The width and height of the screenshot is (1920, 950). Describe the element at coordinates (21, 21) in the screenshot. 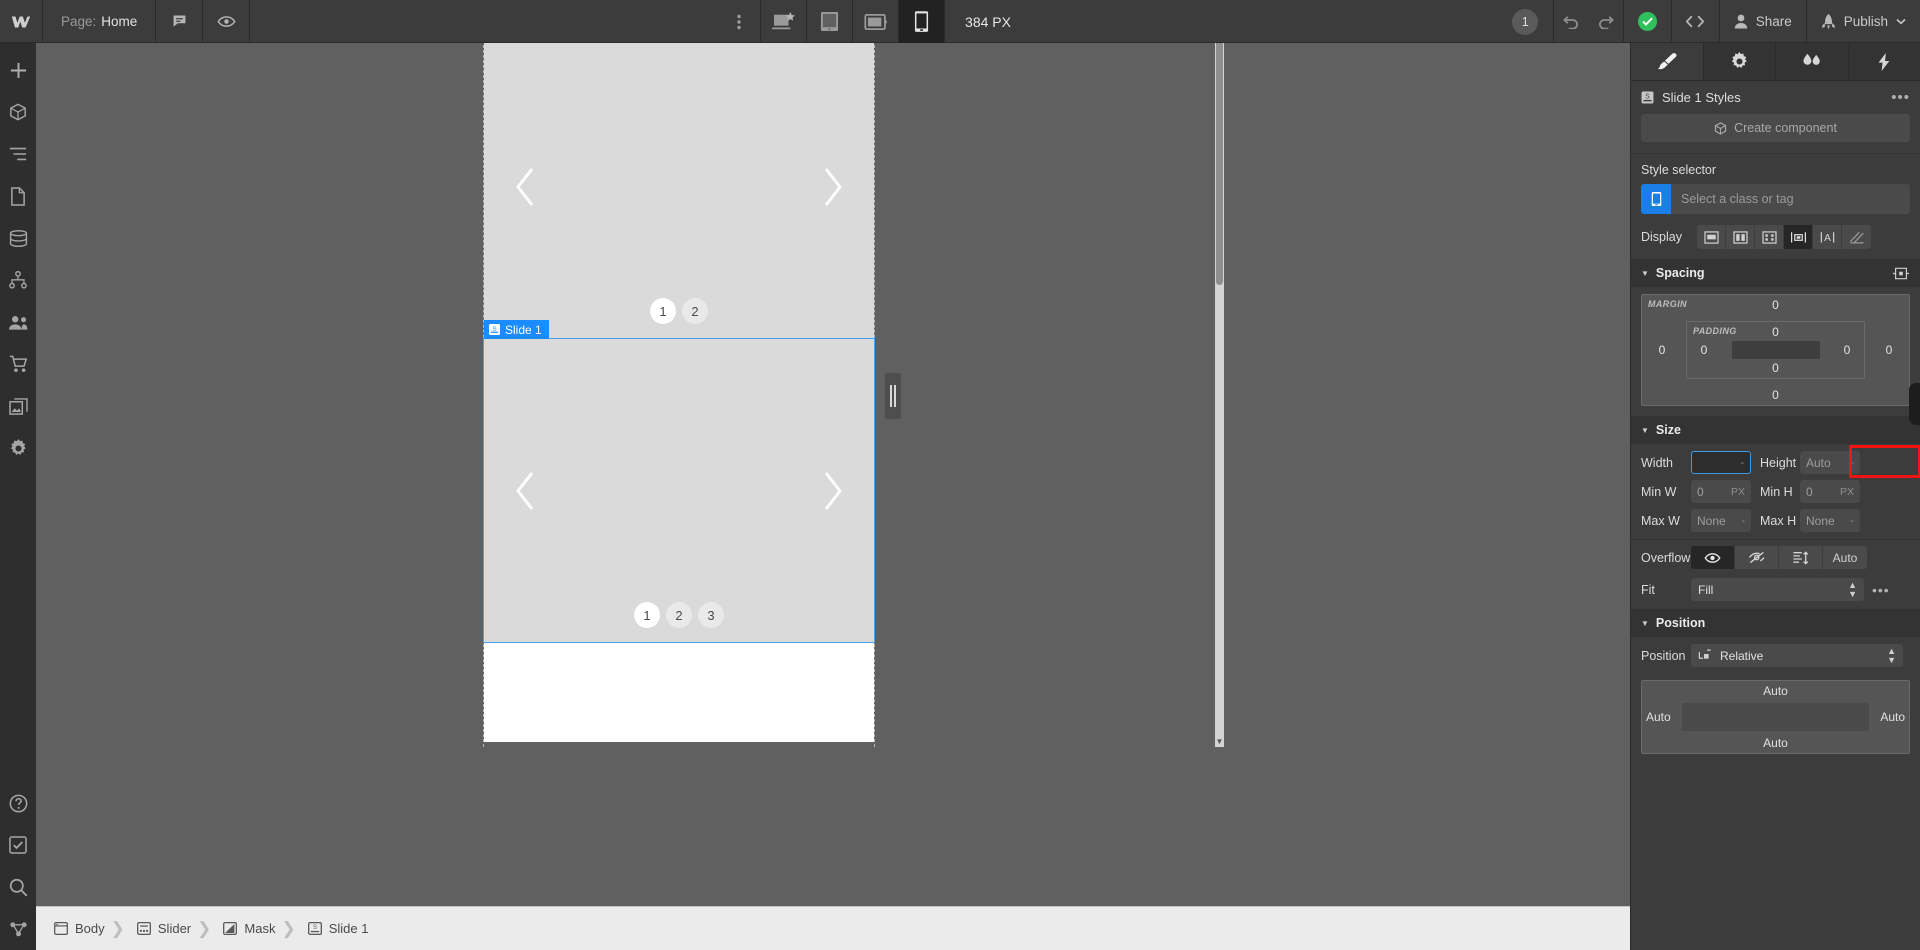

I see `webflow-logo` at that location.